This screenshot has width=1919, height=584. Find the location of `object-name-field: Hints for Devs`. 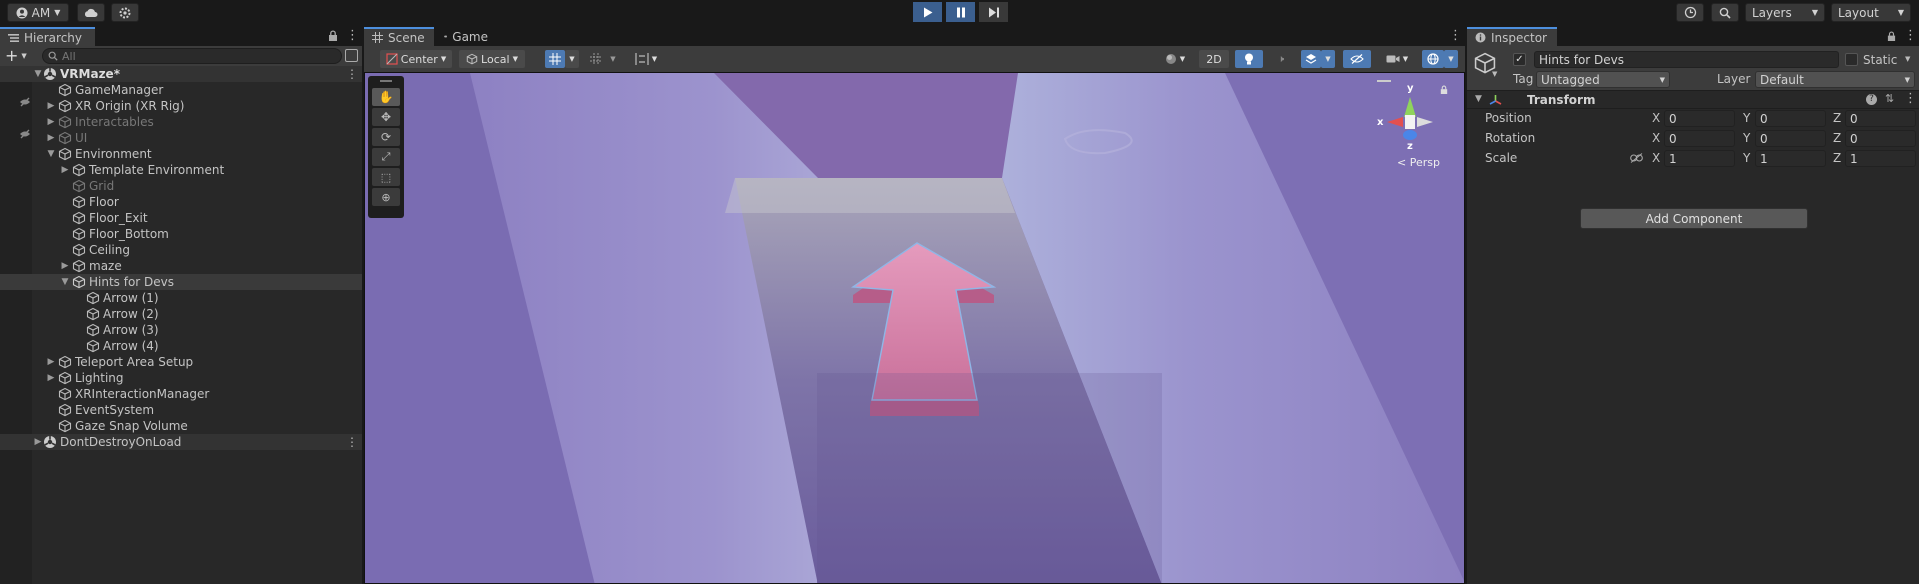

object-name-field: Hints for Devs is located at coordinates (1686, 59).